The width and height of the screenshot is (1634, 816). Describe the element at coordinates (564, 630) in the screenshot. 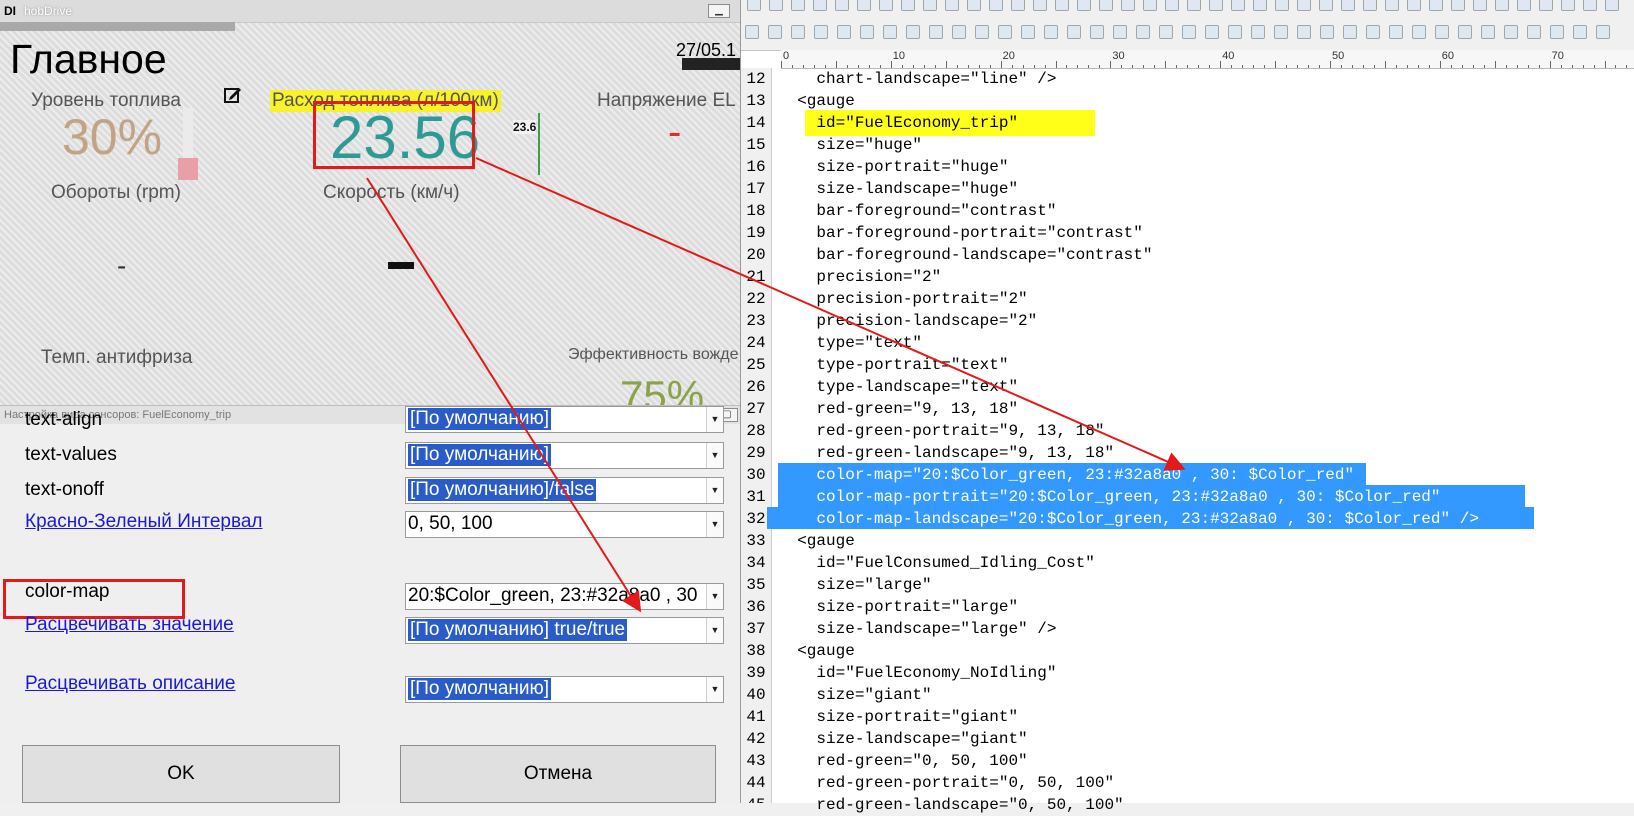

I see `combo-colorize-value: [По умолчанию] true/true ▼` at that location.